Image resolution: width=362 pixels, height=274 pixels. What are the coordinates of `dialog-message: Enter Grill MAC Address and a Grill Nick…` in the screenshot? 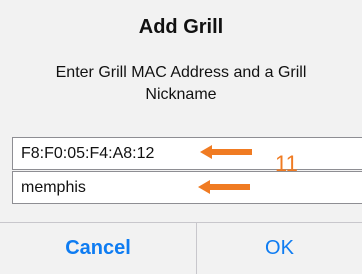 It's located at (181, 83).